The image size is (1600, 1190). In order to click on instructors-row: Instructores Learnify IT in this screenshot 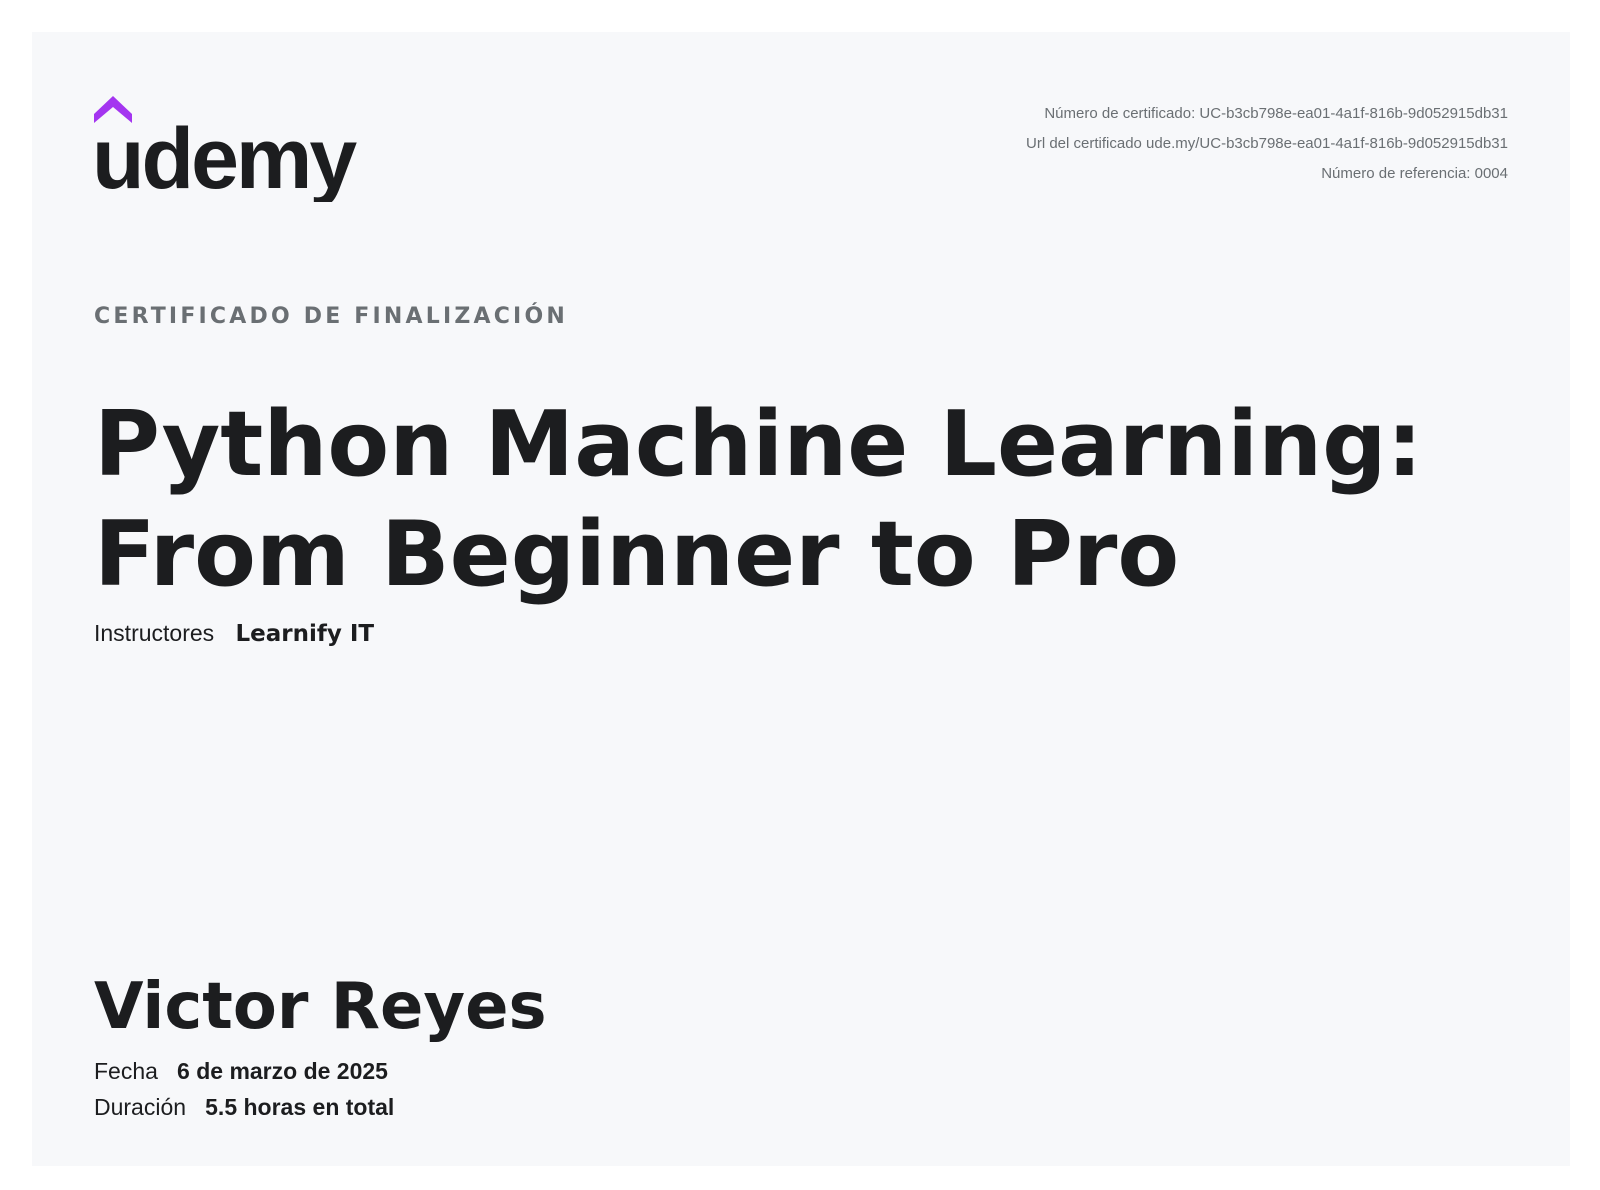, I will do `click(234, 633)`.